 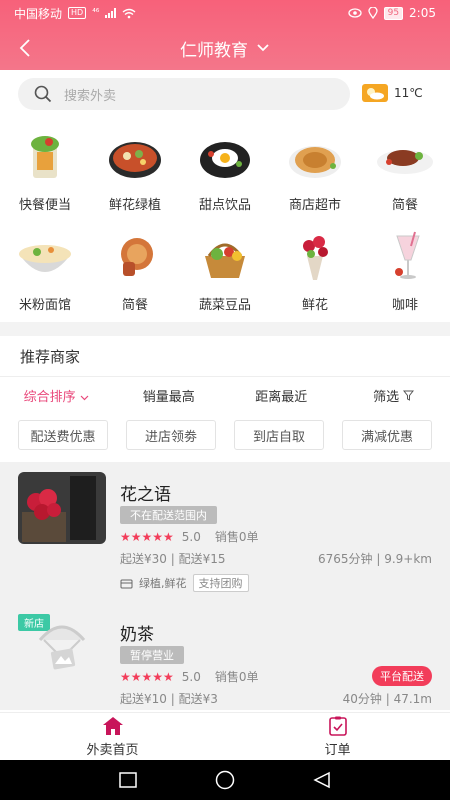 I want to click on section-divider, so click(x=225, y=329).